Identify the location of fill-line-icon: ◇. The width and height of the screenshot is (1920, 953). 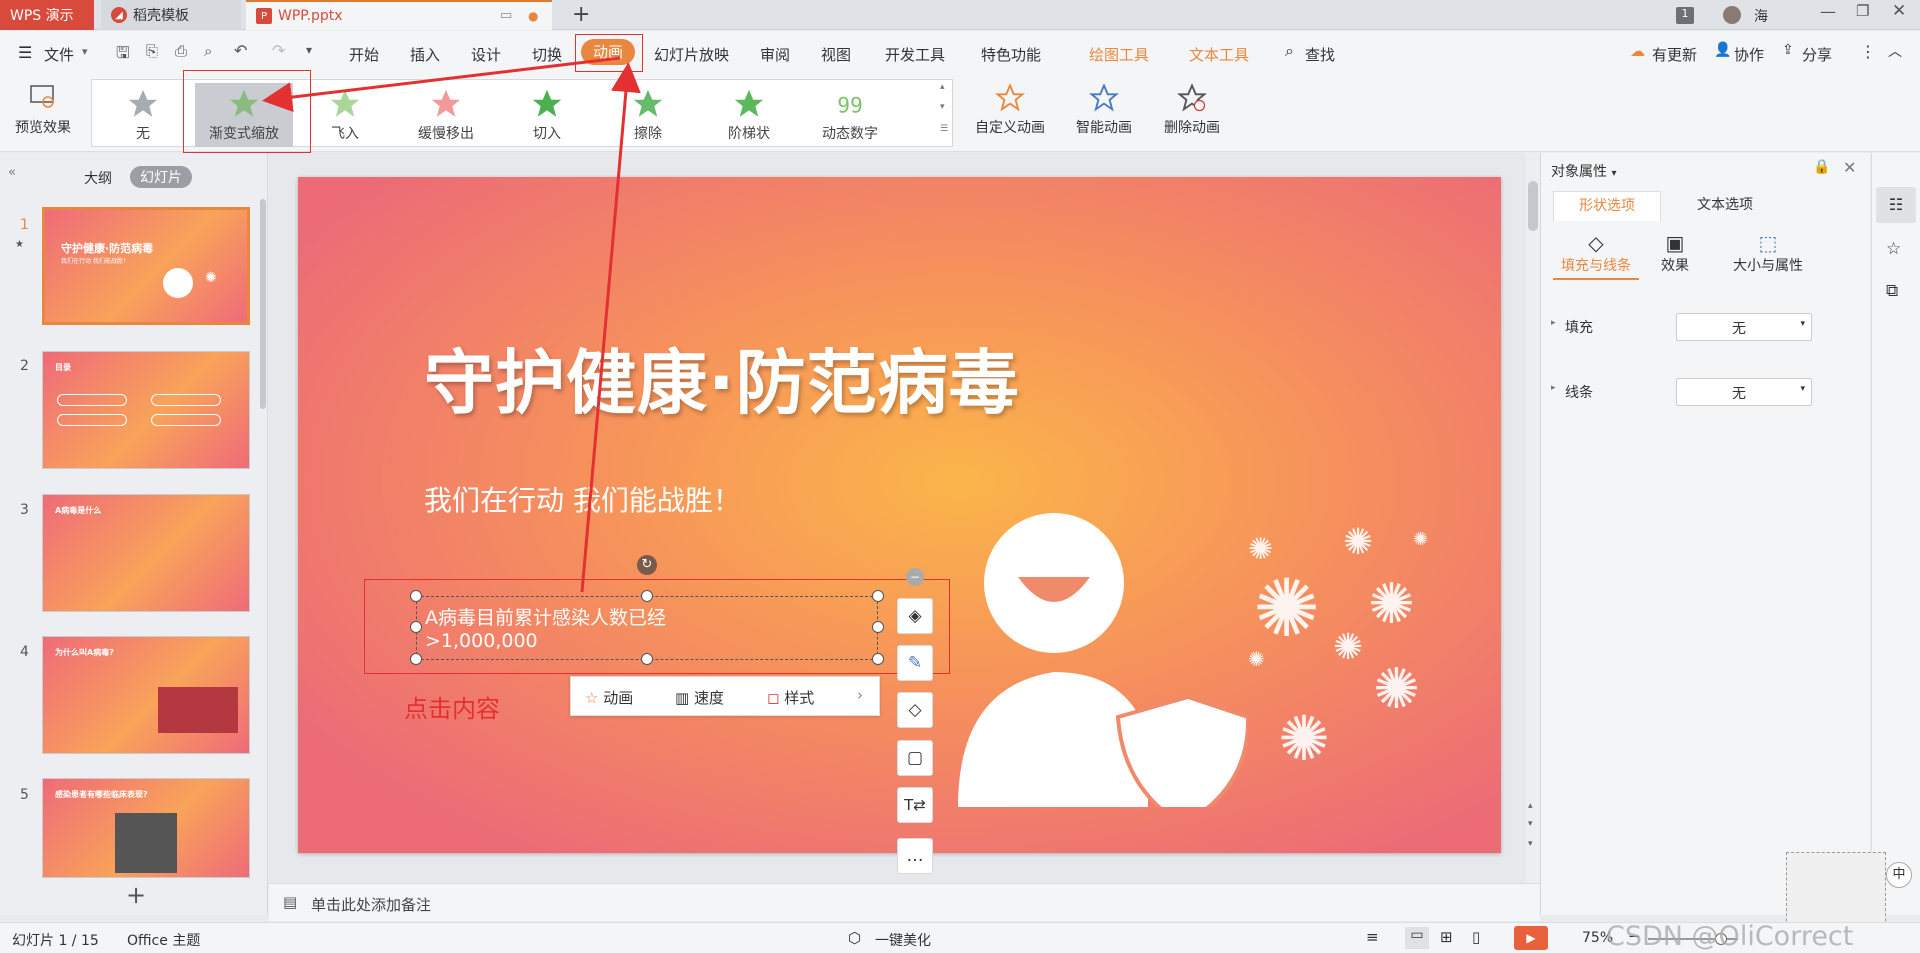
(1596, 243).